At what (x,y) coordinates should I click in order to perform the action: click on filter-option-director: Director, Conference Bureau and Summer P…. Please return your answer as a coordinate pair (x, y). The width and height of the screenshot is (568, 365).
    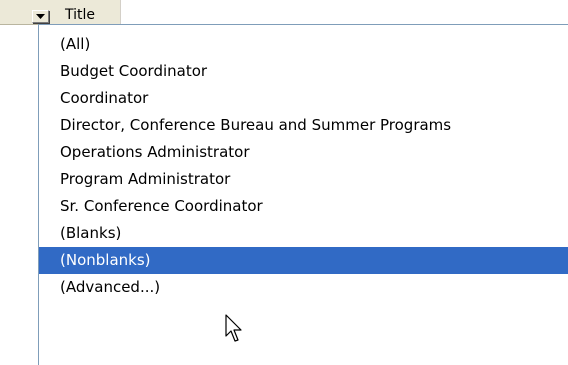
    Looking at the image, I should click on (303, 125).